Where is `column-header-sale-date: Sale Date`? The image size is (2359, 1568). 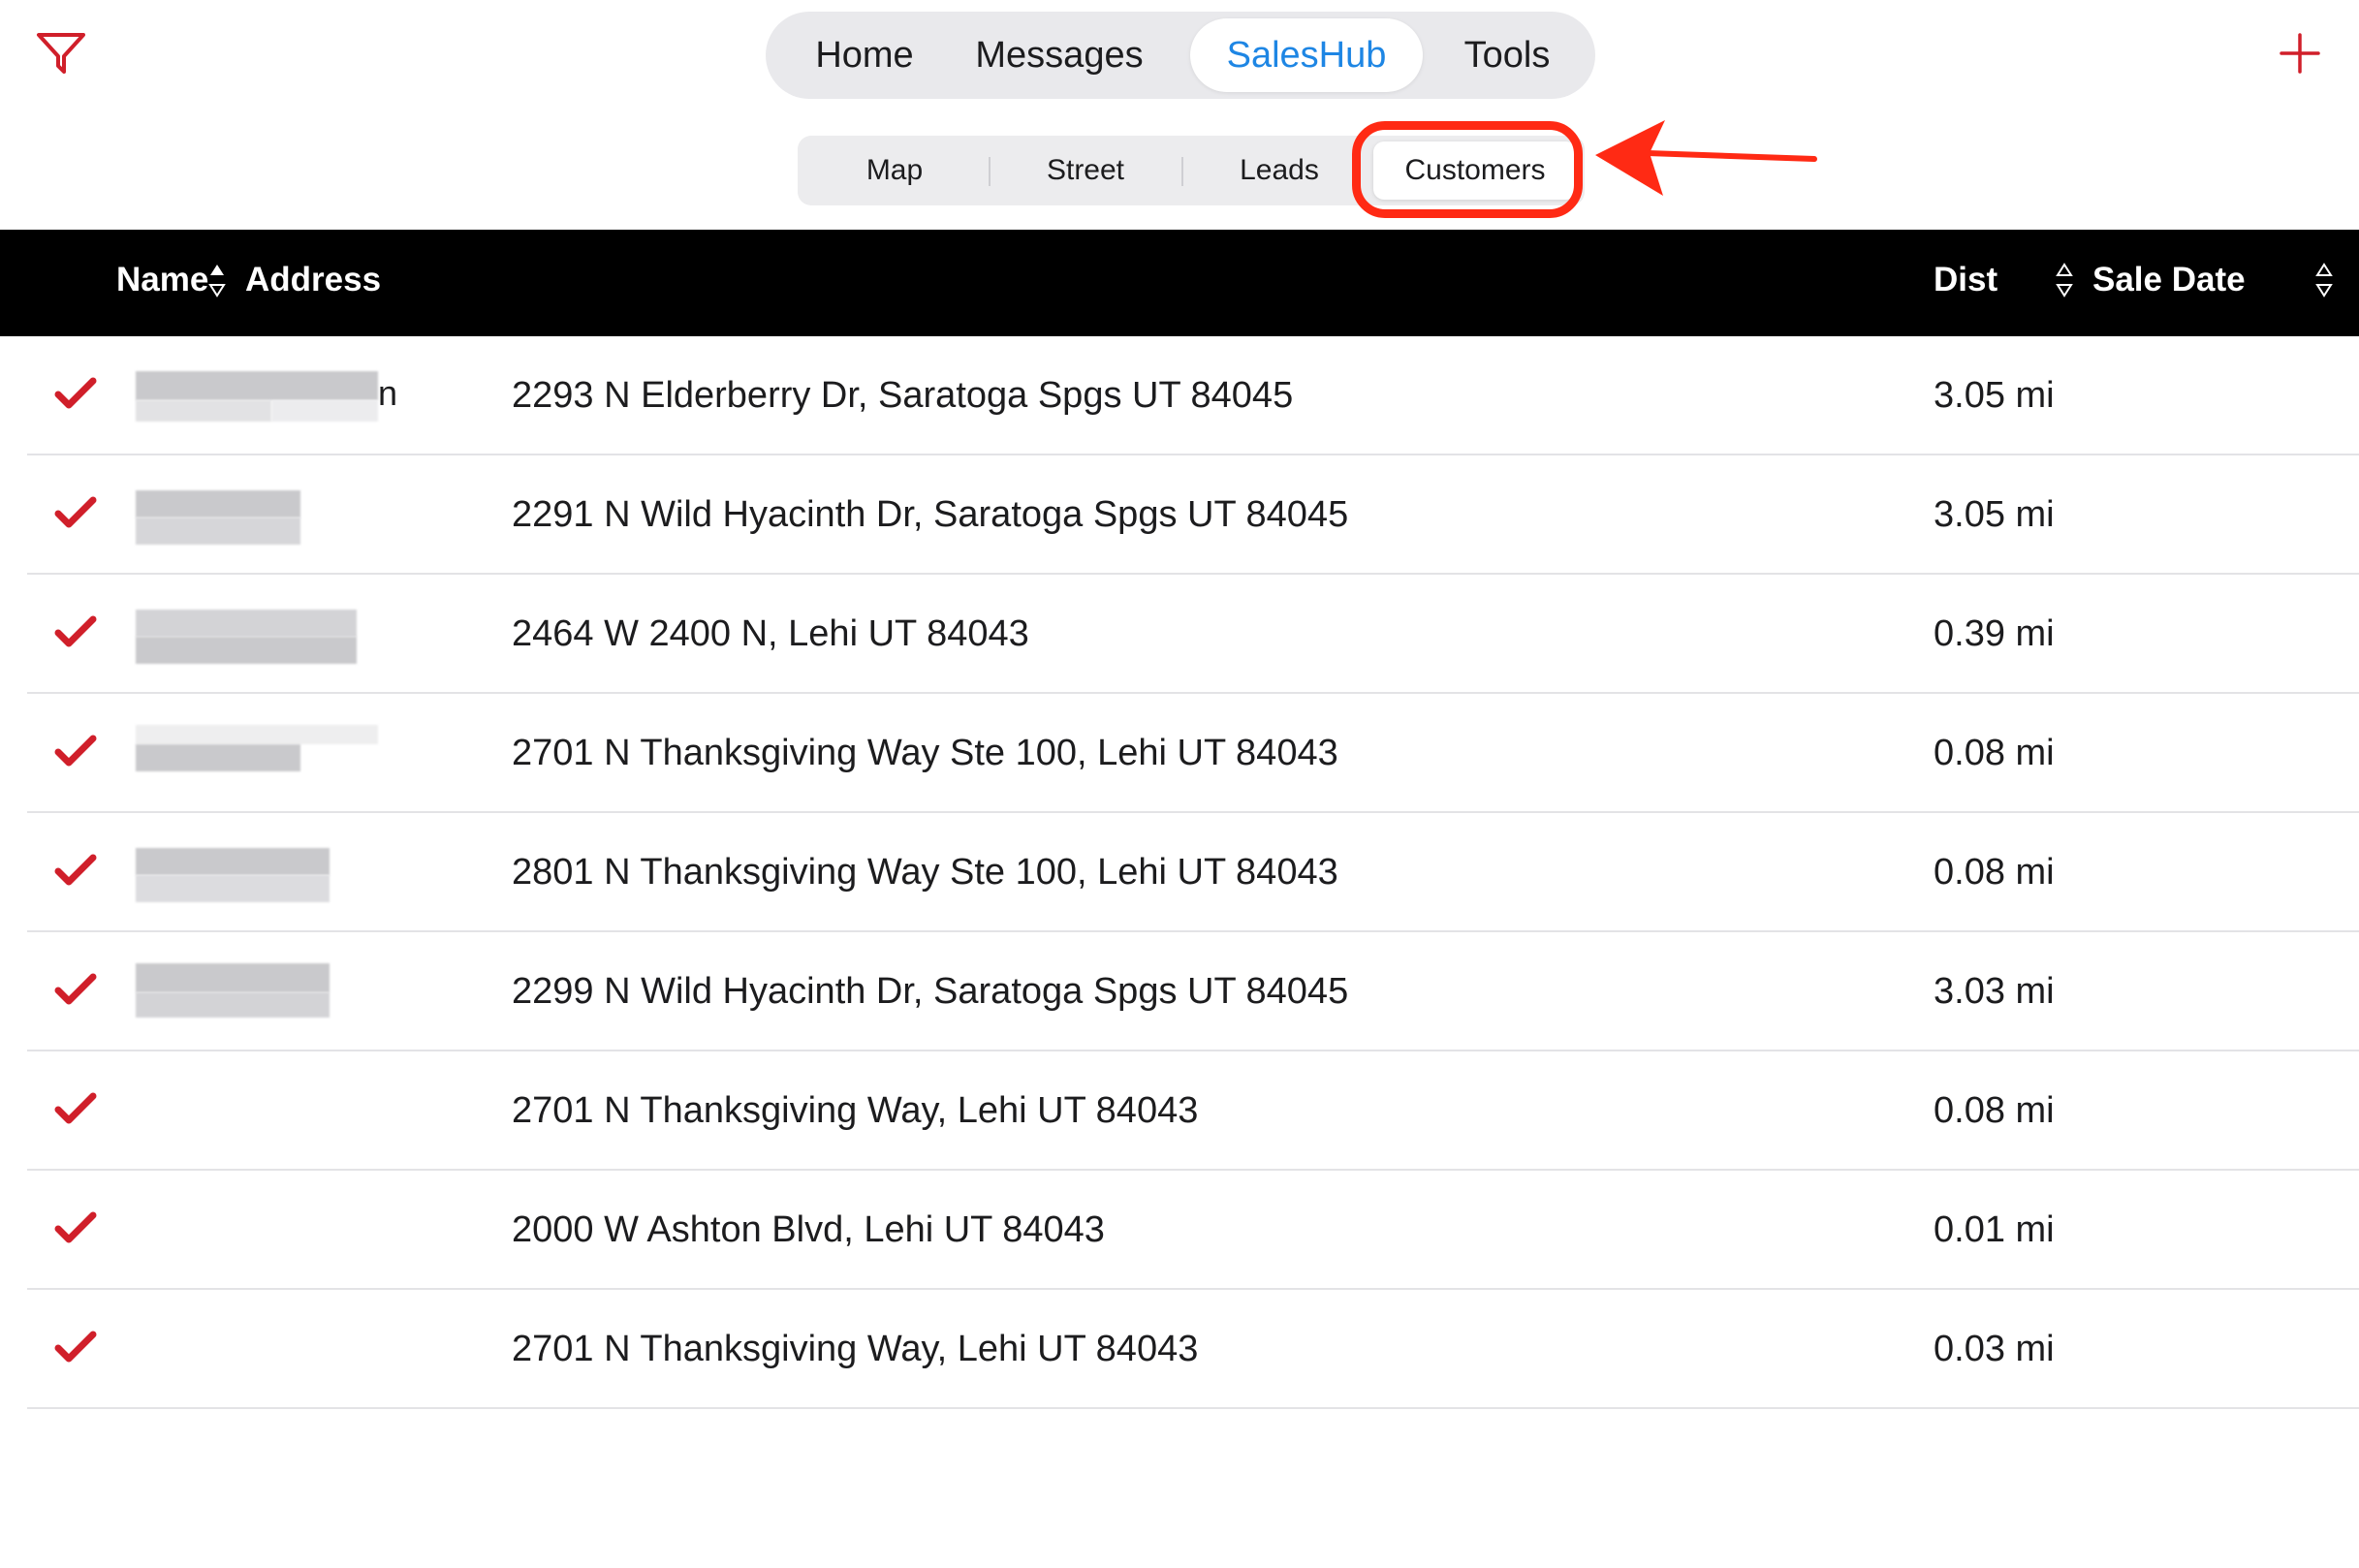
column-header-sale-date: Sale Date is located at coordinates (2169, 283).